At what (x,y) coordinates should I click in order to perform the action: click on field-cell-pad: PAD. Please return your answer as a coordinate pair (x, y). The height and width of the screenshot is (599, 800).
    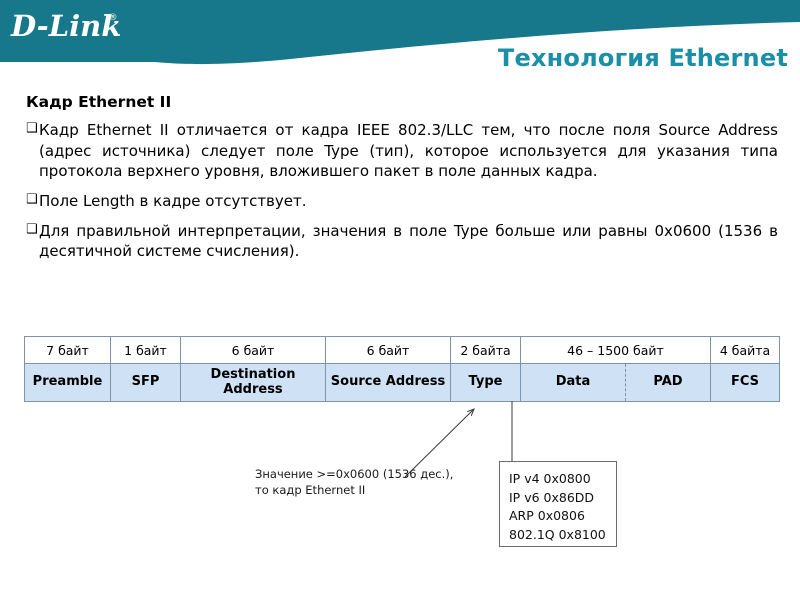
    Looking at the image, I should click on (668, 382).